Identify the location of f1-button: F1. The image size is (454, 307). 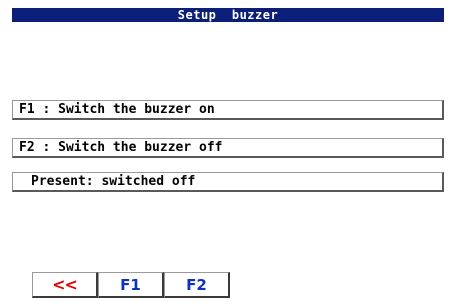
(131, 285).